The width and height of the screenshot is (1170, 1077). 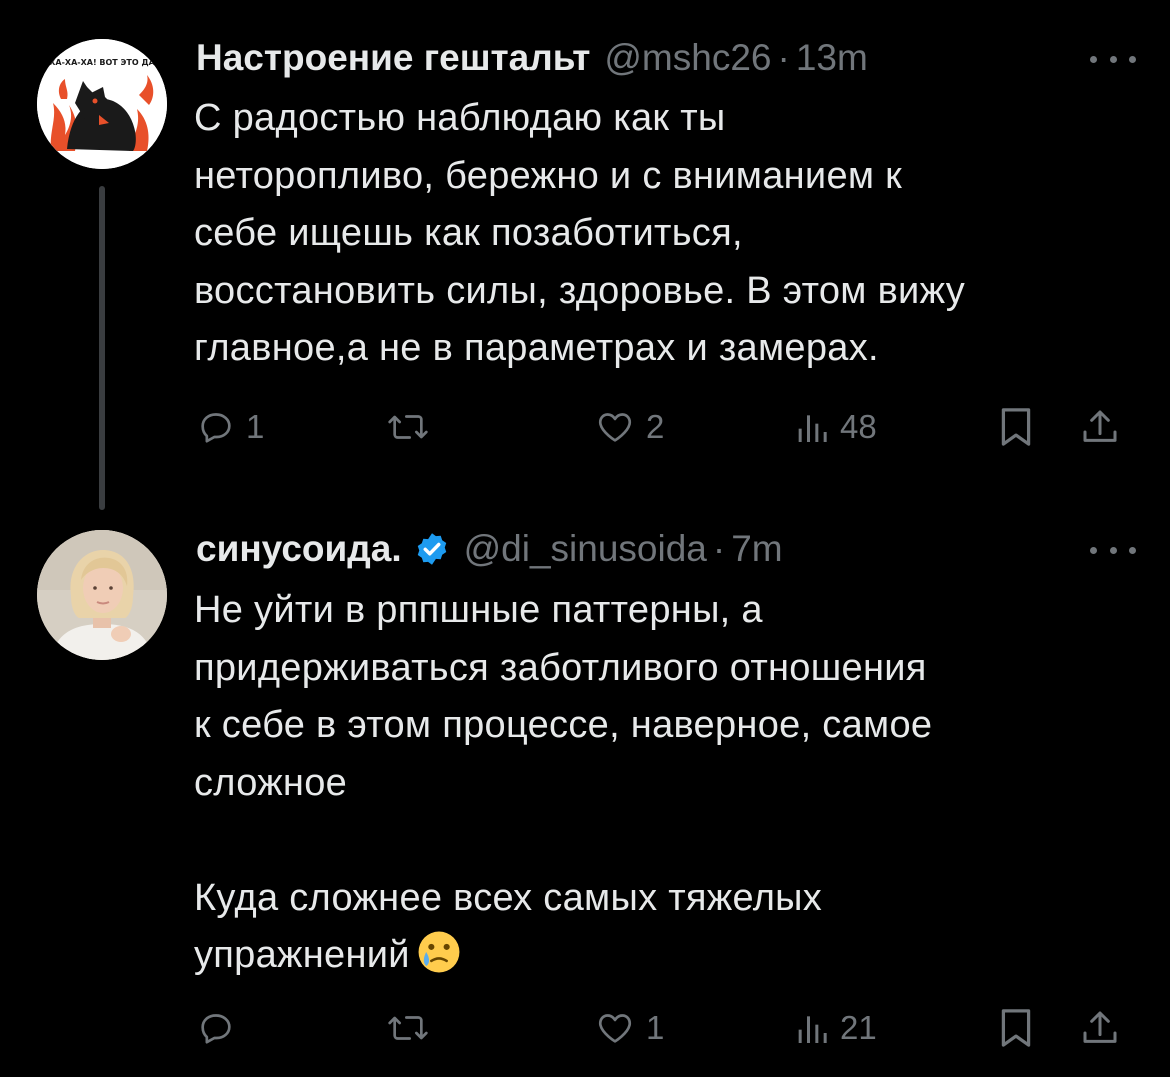 I want to click on tweet-header: Настроение гештальт @mshc26 · 13m, so click(x=532, y=58).